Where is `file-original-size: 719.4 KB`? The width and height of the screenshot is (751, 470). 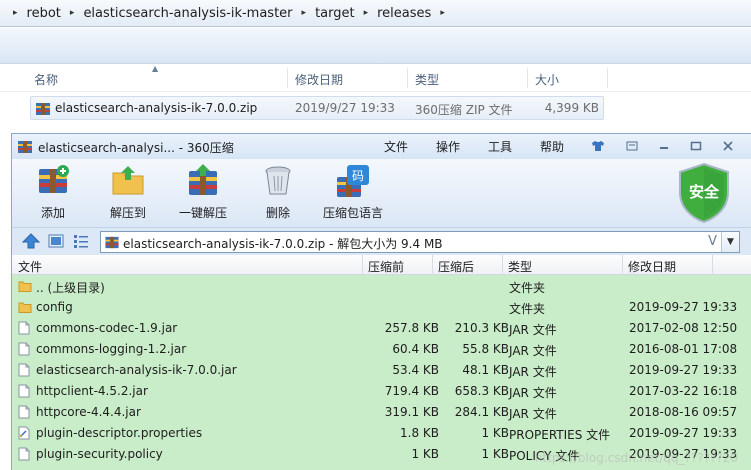
file-original-size: 719.4 KB is located at coordinates (411, 391).